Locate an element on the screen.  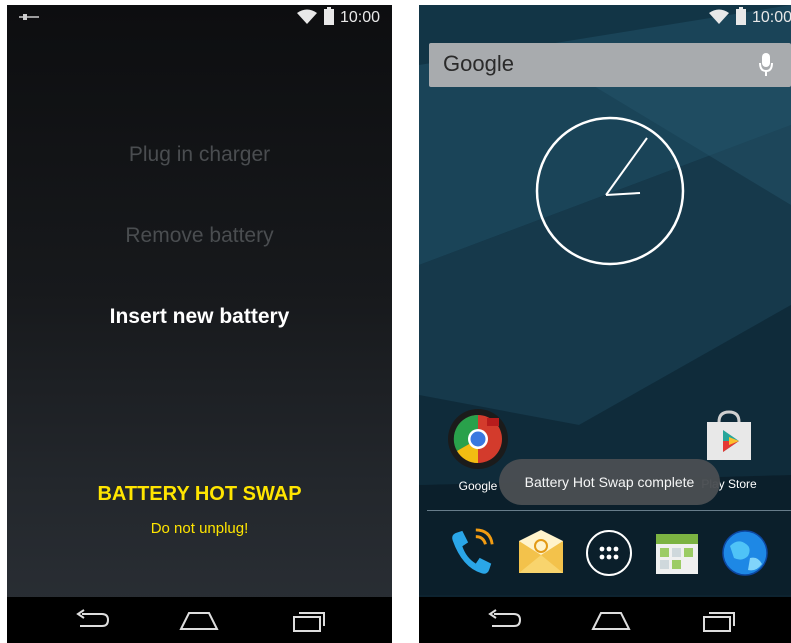
search-bar-label: Google is located at coordinates (478, 63).